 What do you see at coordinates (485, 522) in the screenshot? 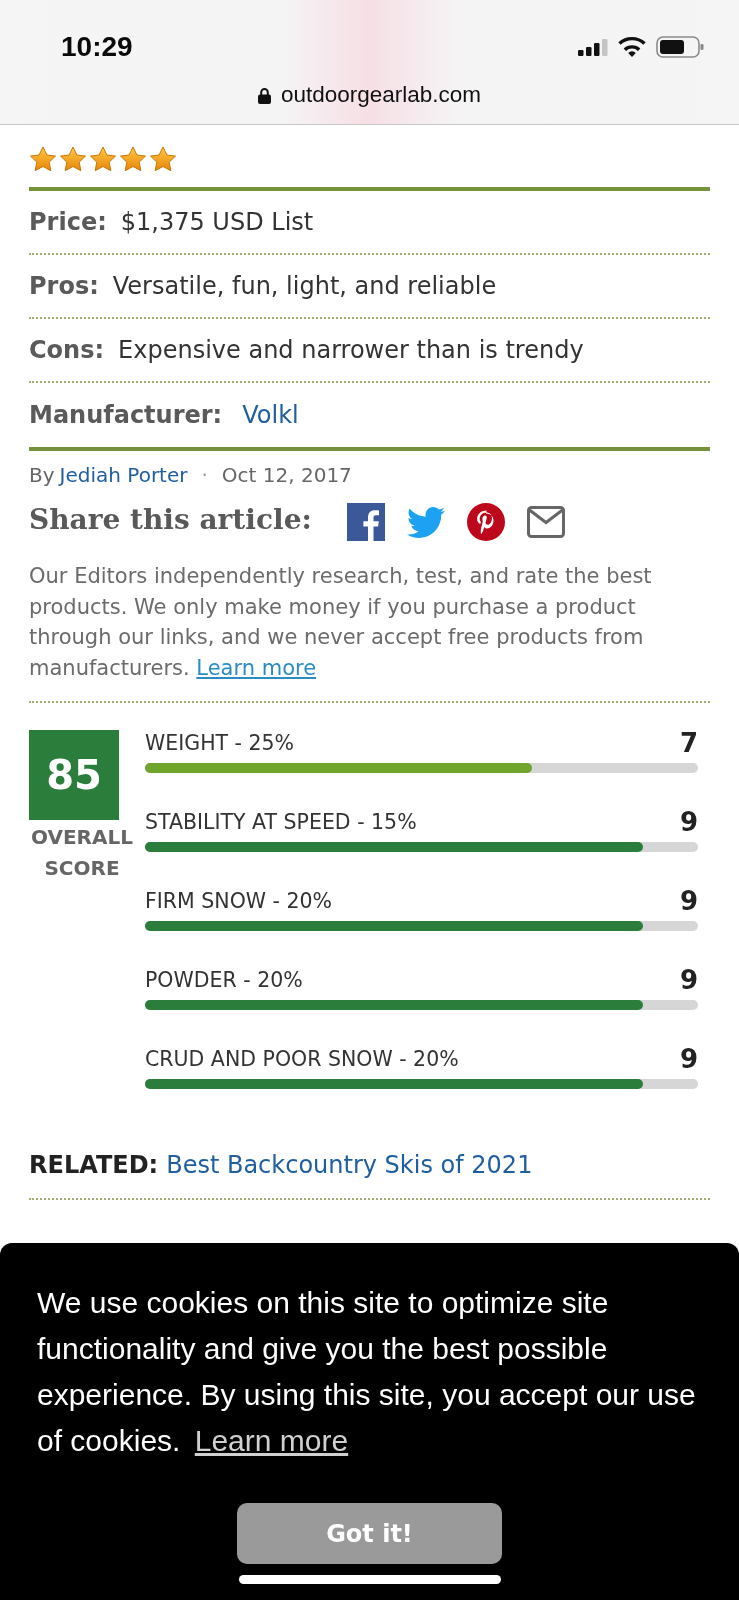
I see `pinterest-icon` at bounding box center [485, 522].